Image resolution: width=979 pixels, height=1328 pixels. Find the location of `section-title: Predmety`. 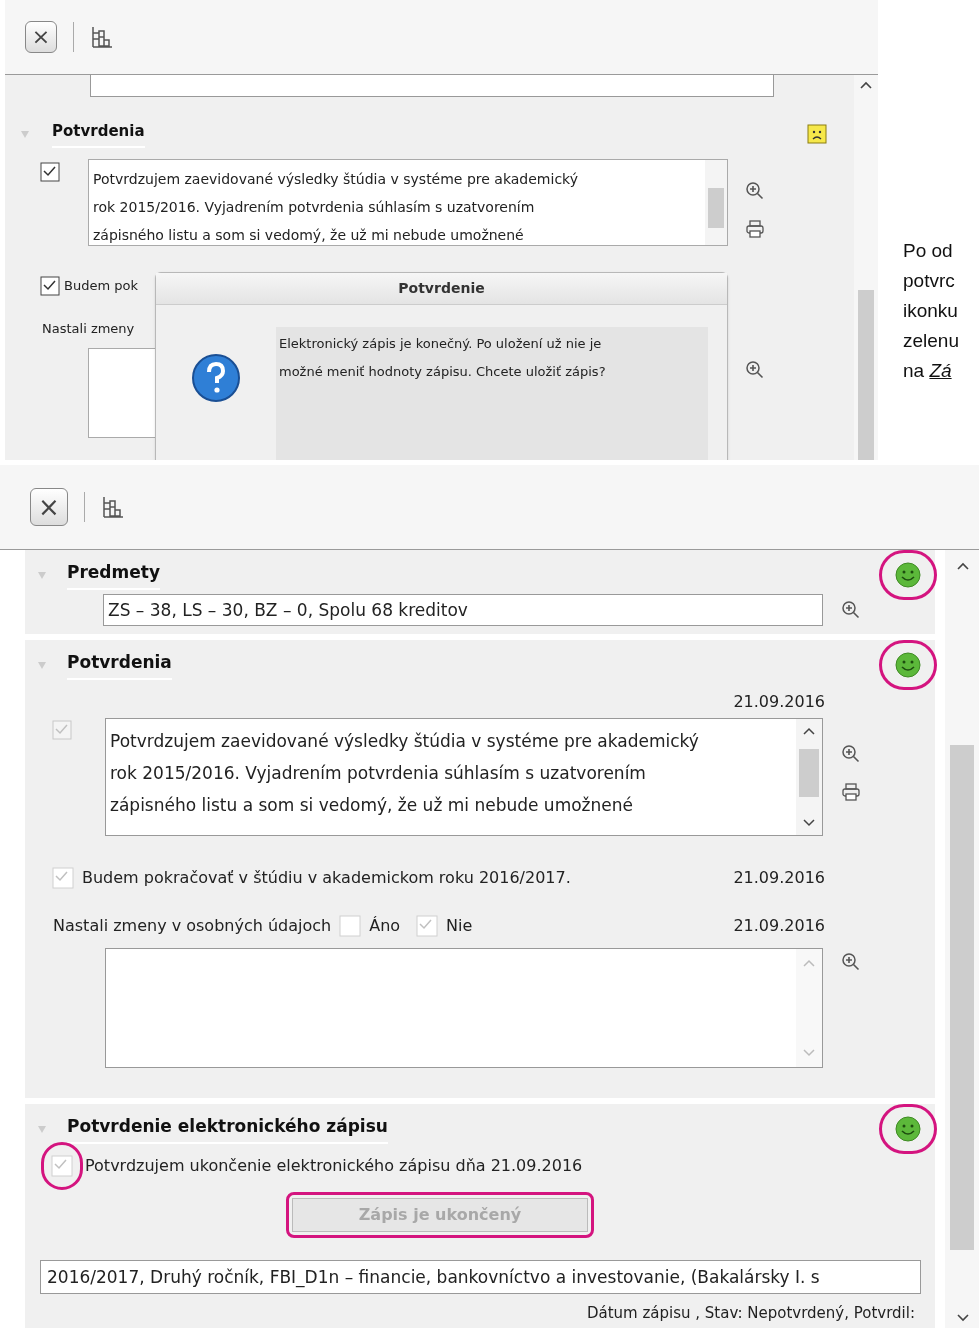

section-title: Predmety is located at coordinates (113, 575).